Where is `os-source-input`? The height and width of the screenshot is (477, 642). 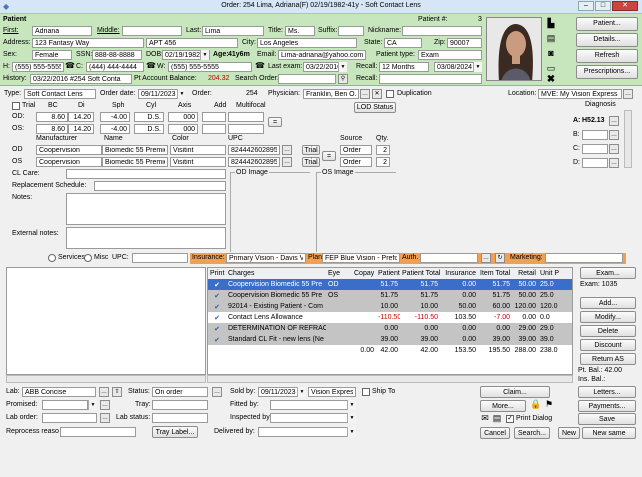 os-source-input is located at coordinates (356, 162).